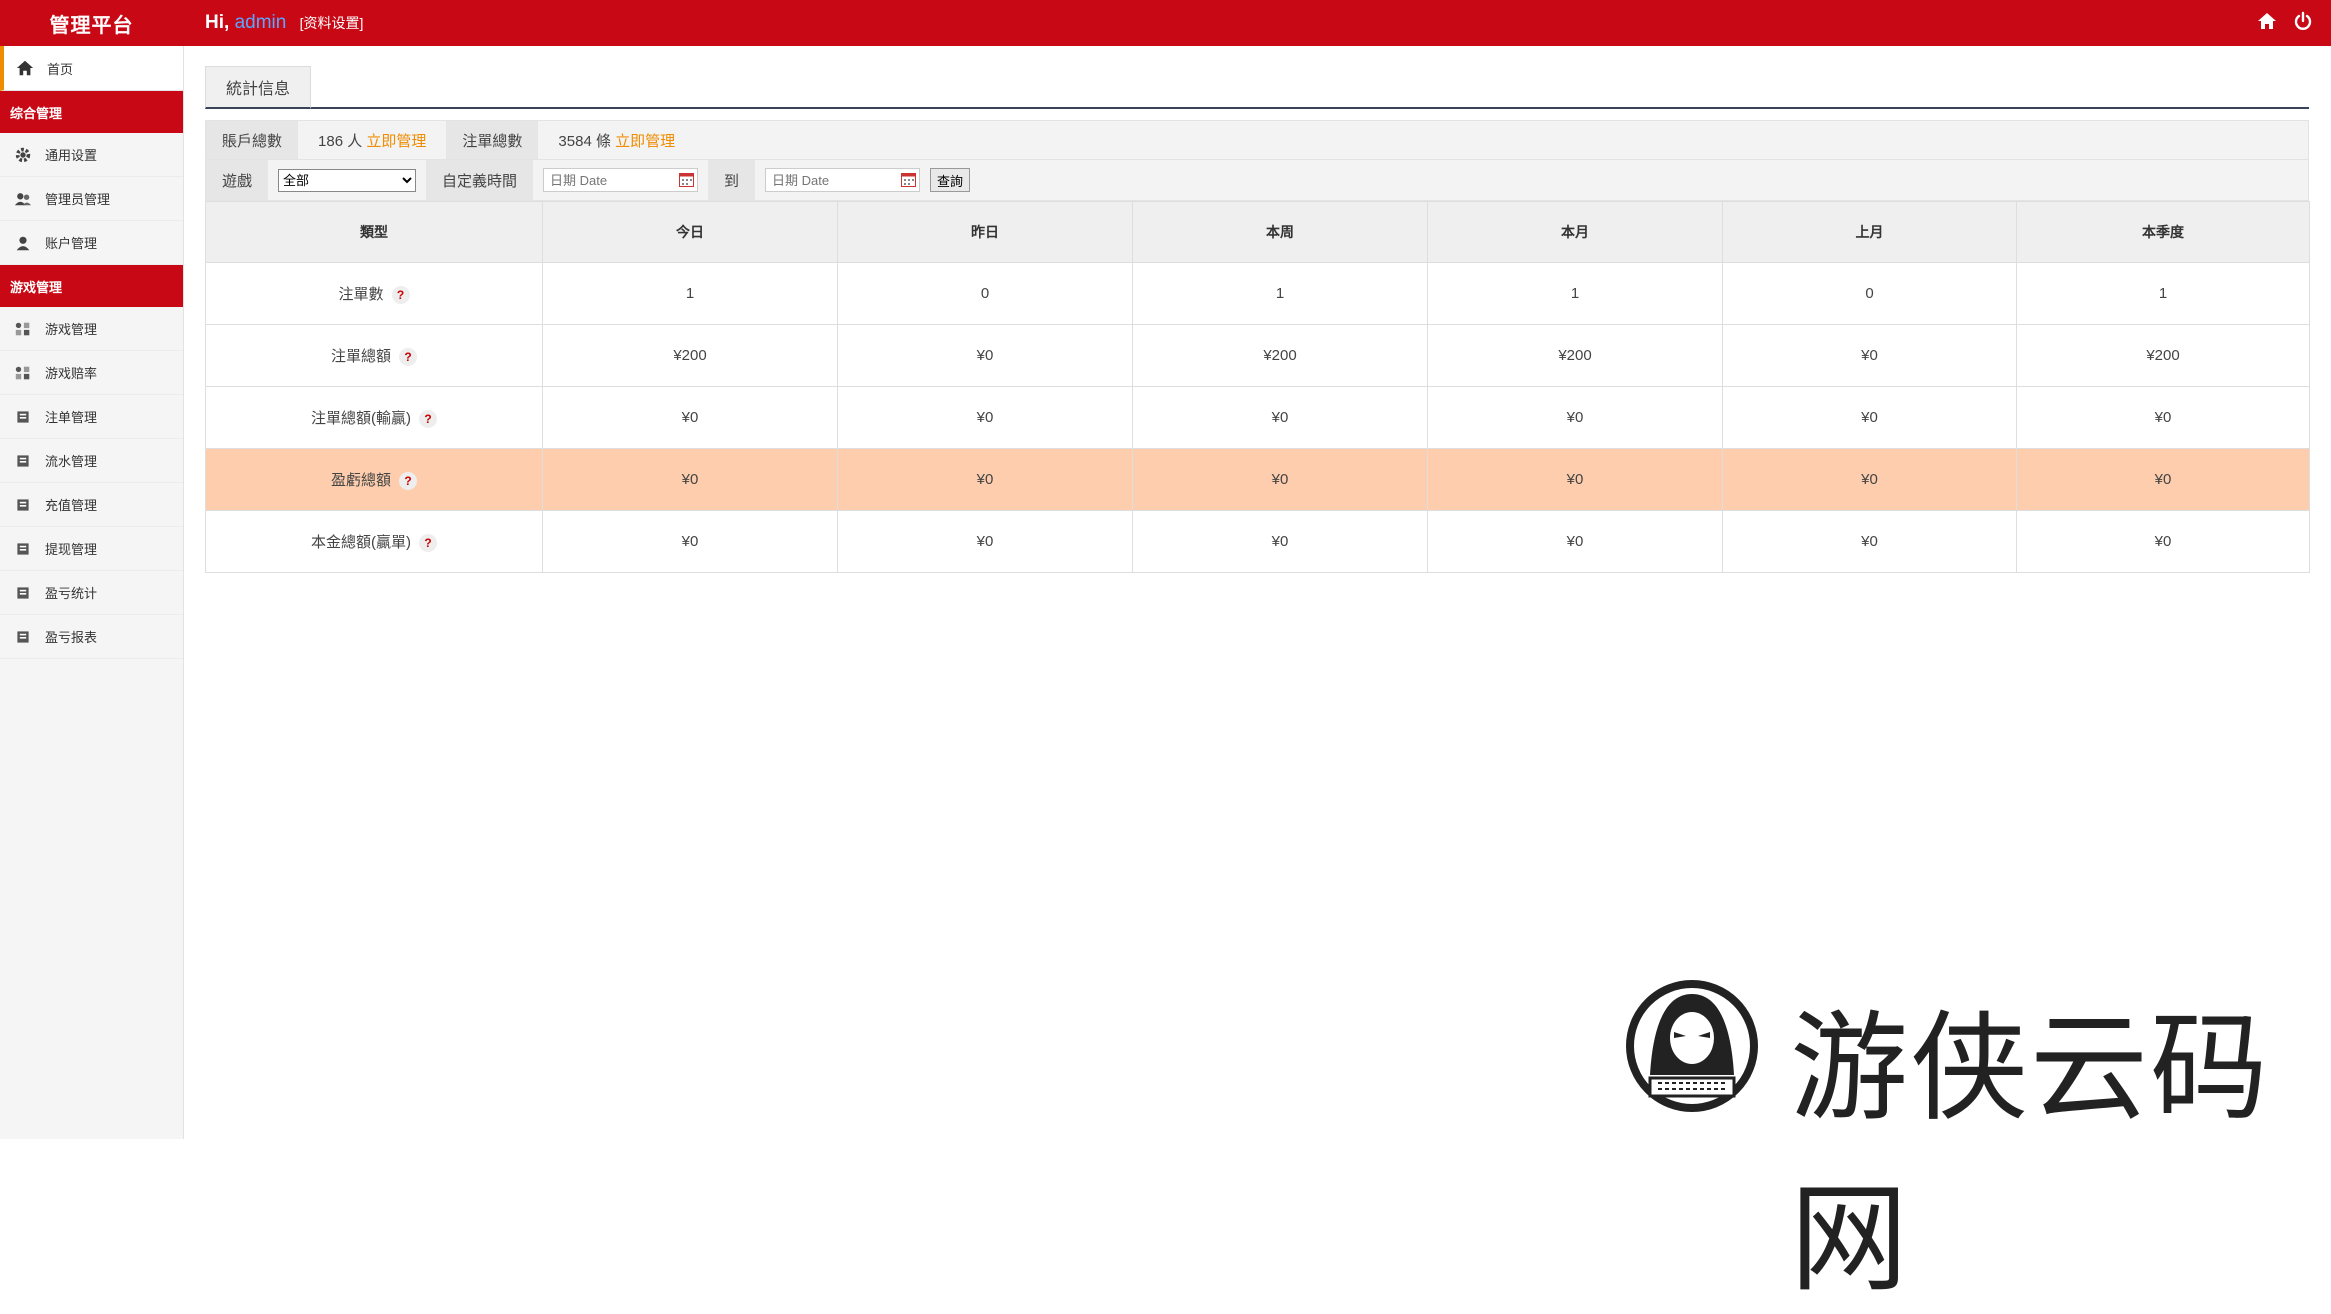  What do you see at coordinates (78, 199) in the screenshot?
I see `sidebar-item-label: 管理员管理` at bounding box center [78, 199].